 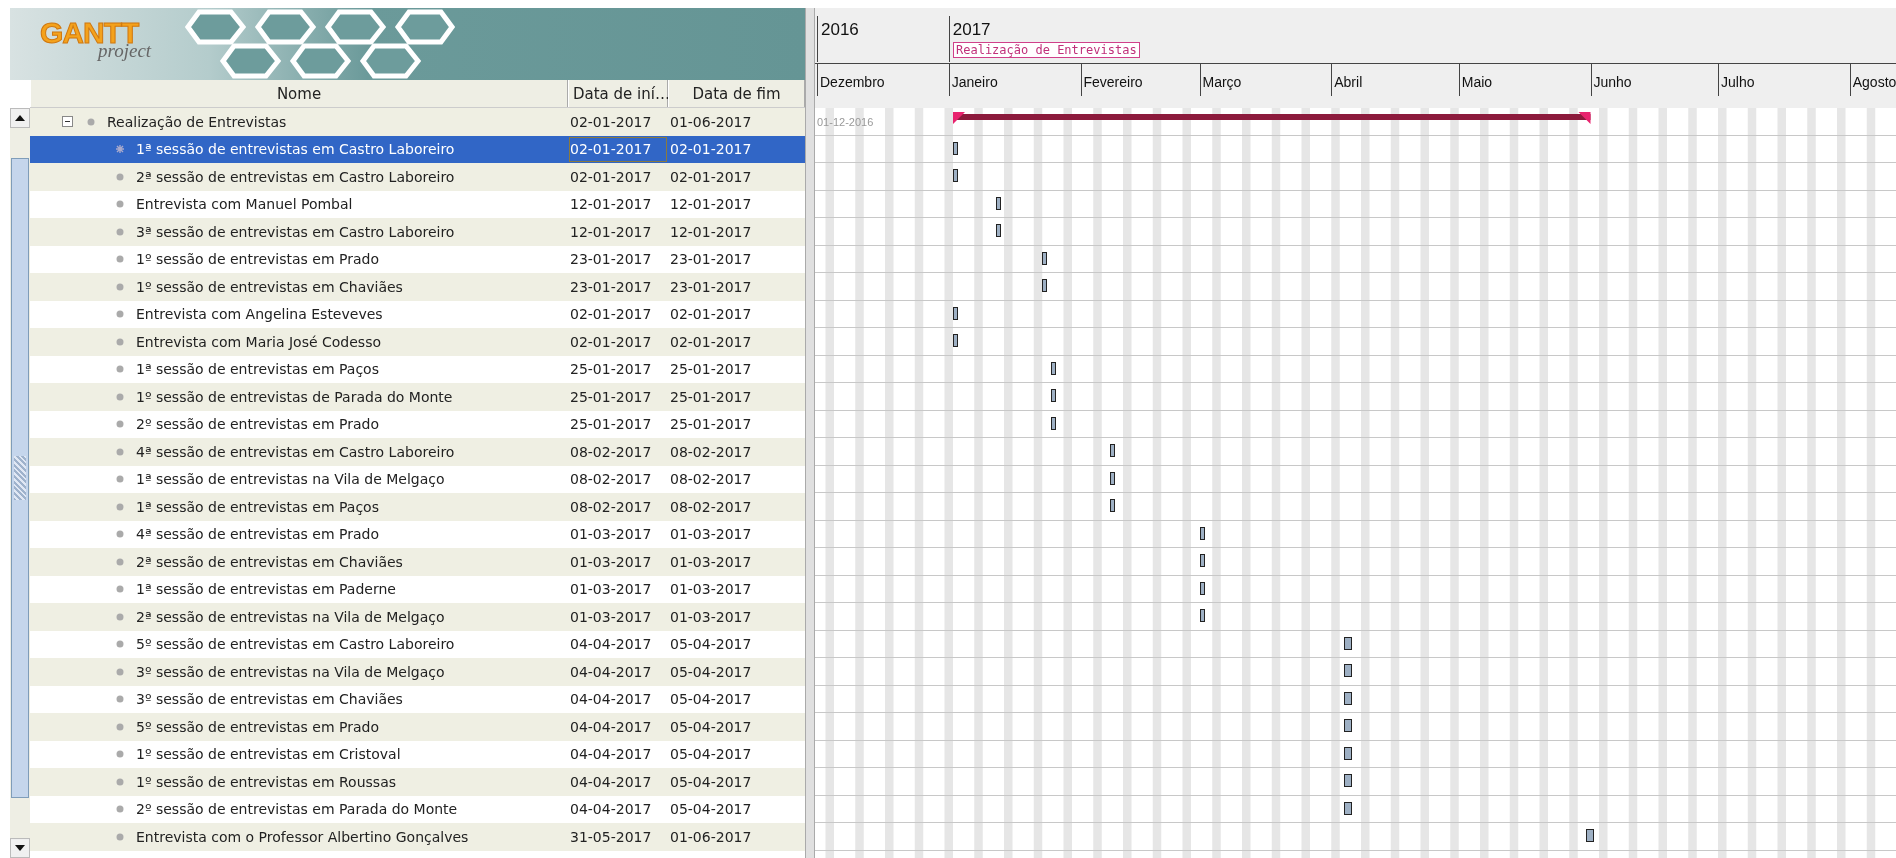 What do you see at coordinates (417, 507) in the screenshot?
I see `task-row: 1ª sessão de entrevistas em Paços 08-02-2017 08-02-2017` at bounding box center [417, 507].